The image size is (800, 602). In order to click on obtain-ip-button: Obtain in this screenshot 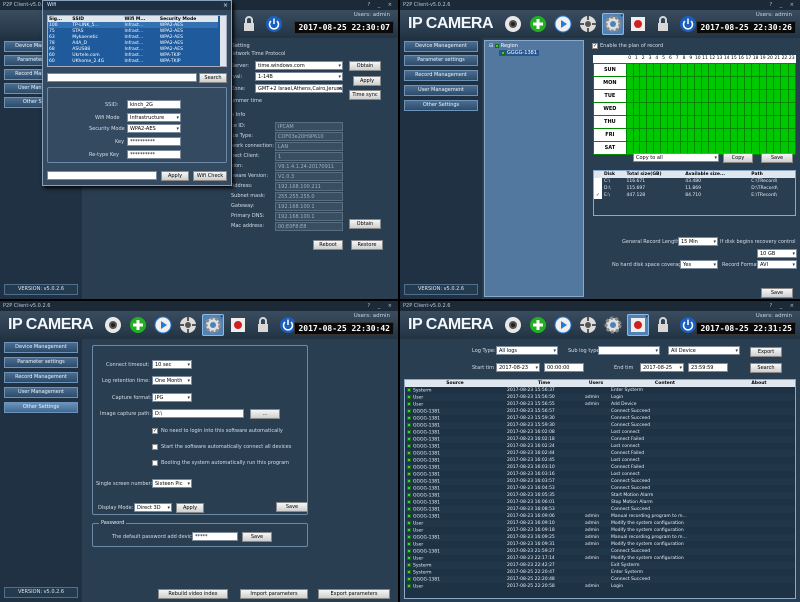, I will do `click(365, 224)`.